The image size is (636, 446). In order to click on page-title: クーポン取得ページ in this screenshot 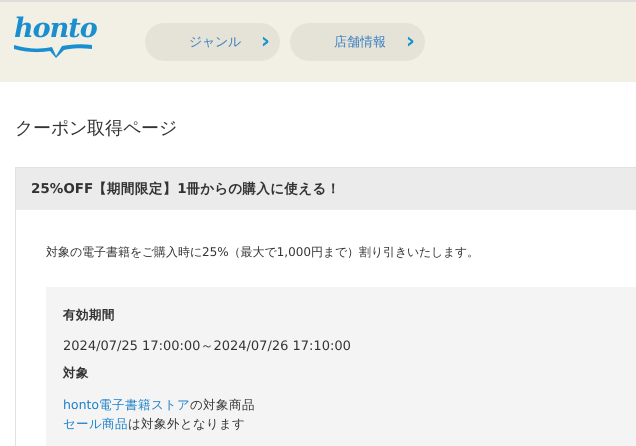, I will do `click(96, 128)`.